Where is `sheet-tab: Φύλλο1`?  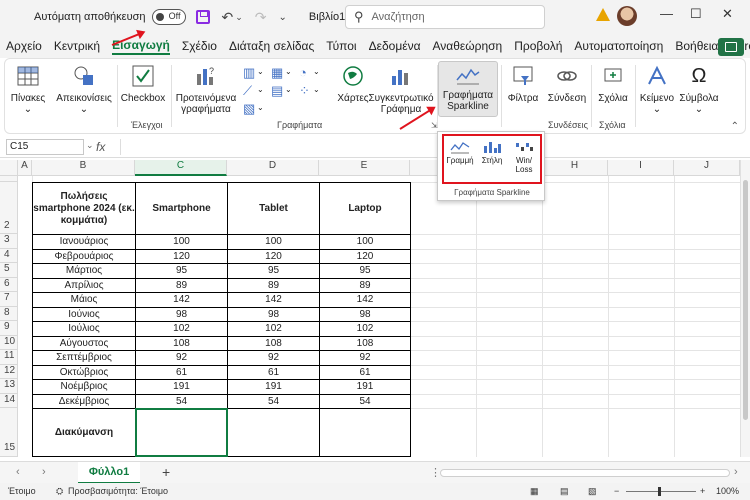 sheet-tab: Φύλλο1 is located at coordinates (109, 473).